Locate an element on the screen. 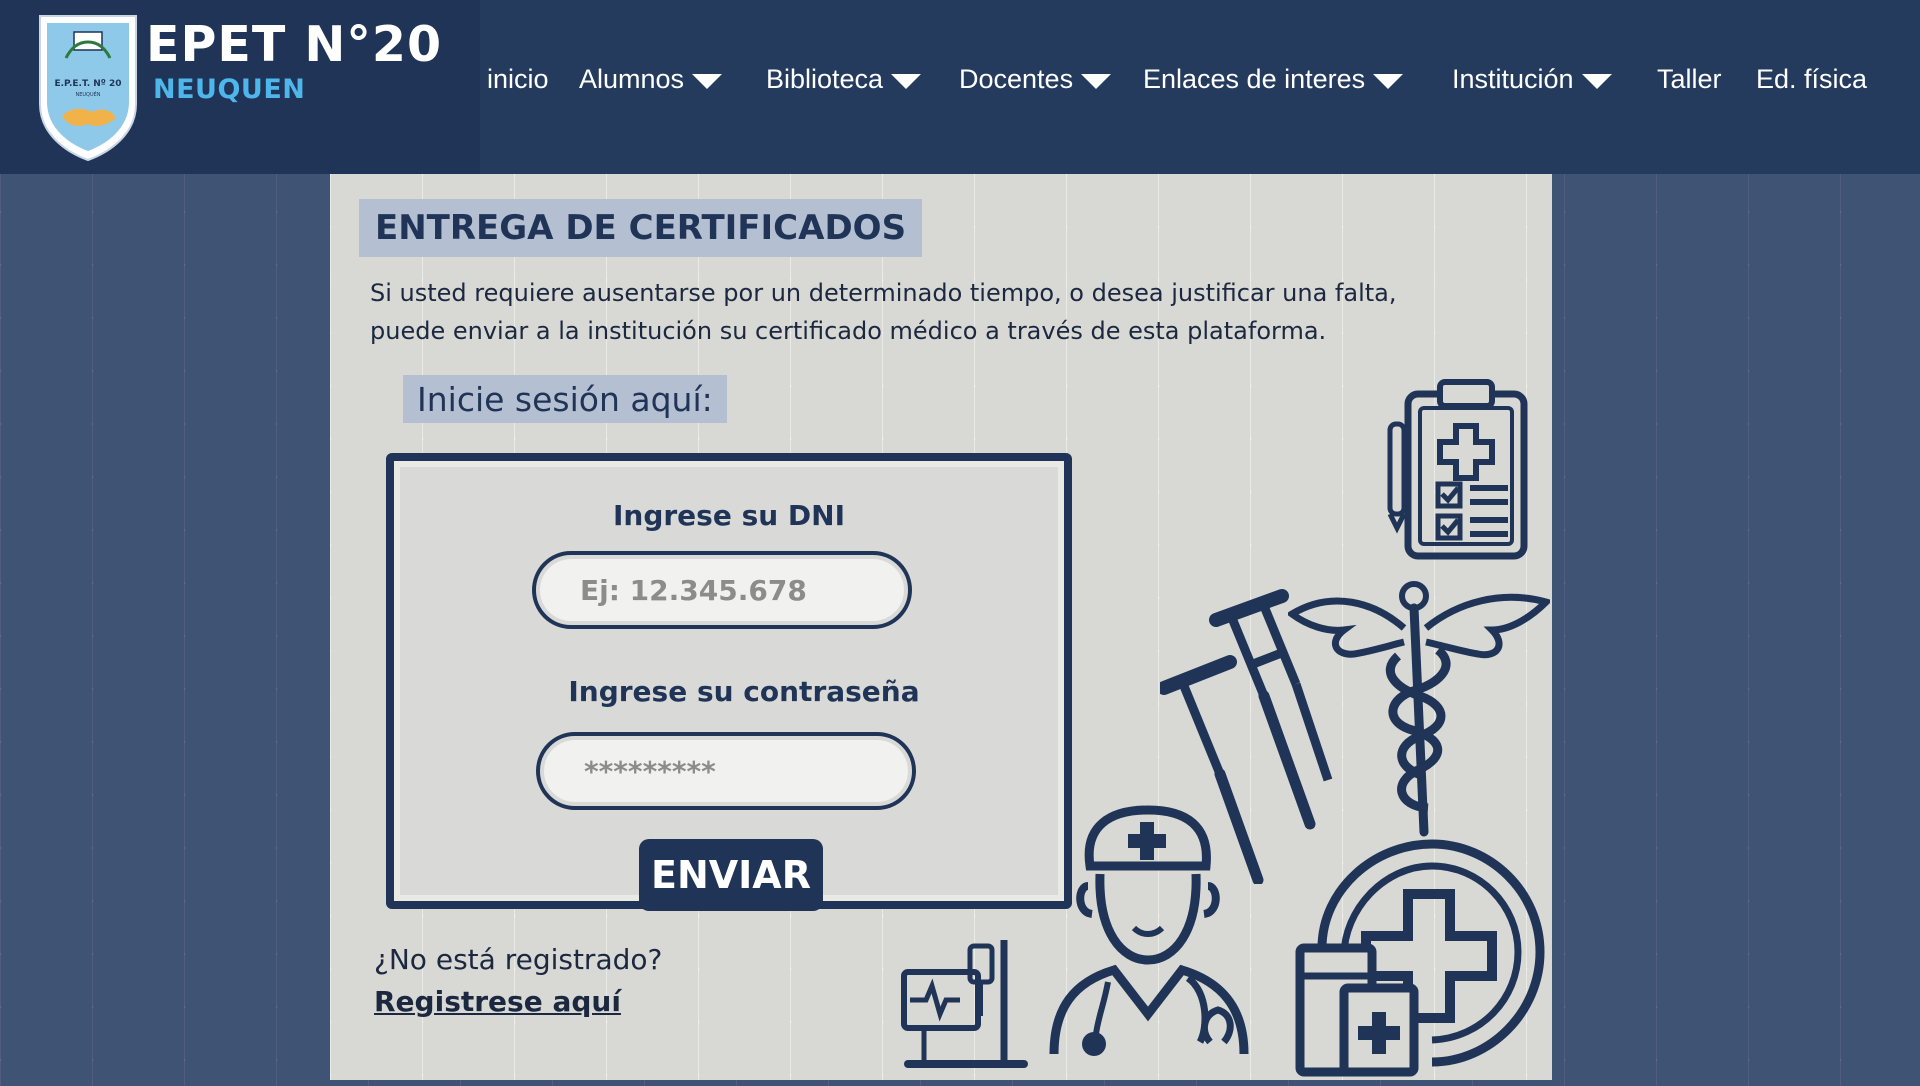 The width and height of the screenshot is (1920, 1086). nav-item-ed-fisica: Ed. física is located at coordinates (1811, 79).